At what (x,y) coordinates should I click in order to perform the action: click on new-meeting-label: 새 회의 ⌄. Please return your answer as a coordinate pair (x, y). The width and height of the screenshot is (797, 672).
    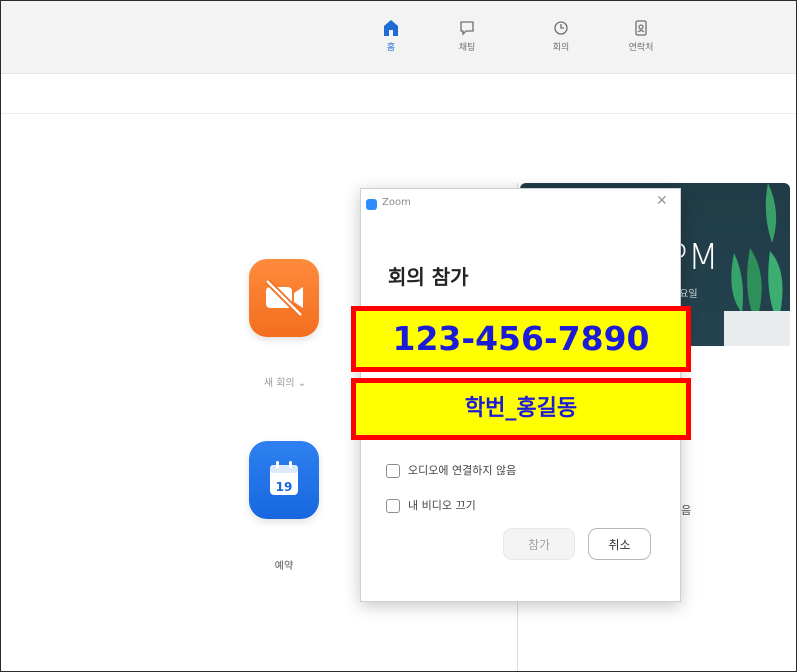
    Looking at the image, I should click on (285, 383).